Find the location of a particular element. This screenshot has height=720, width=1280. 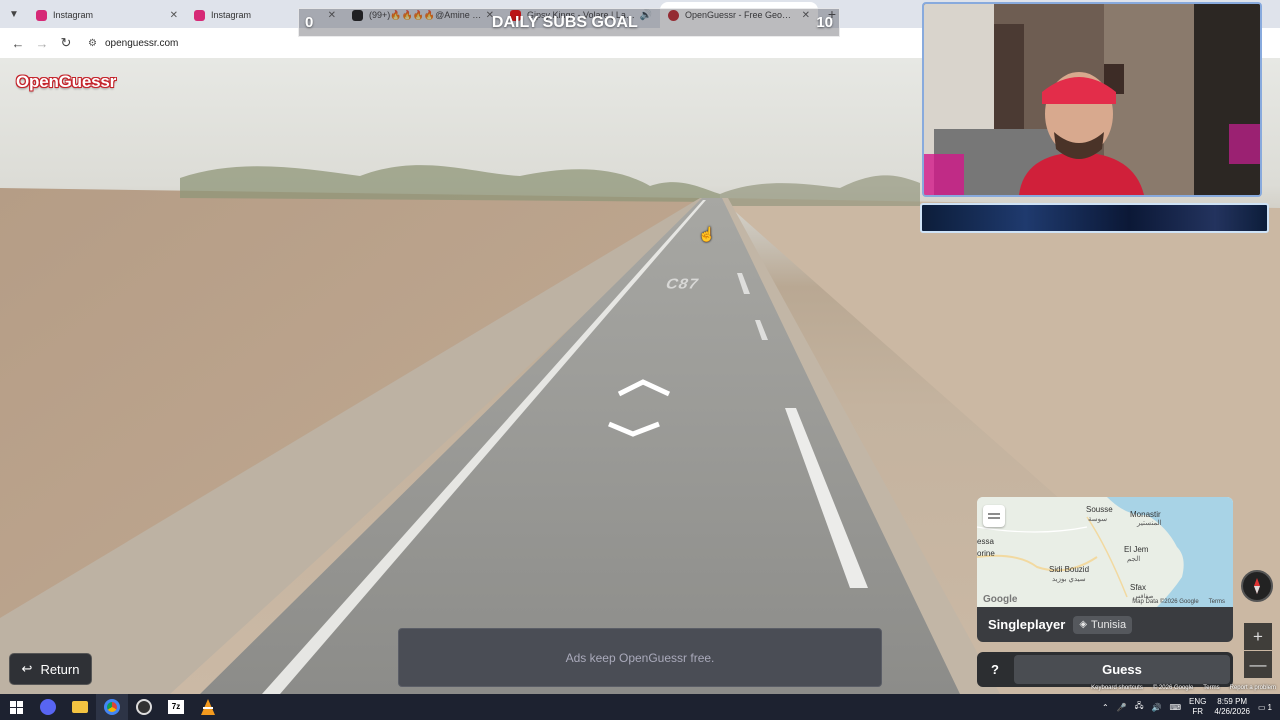

guess-button: Guess is located at coordinates (1122, 669).